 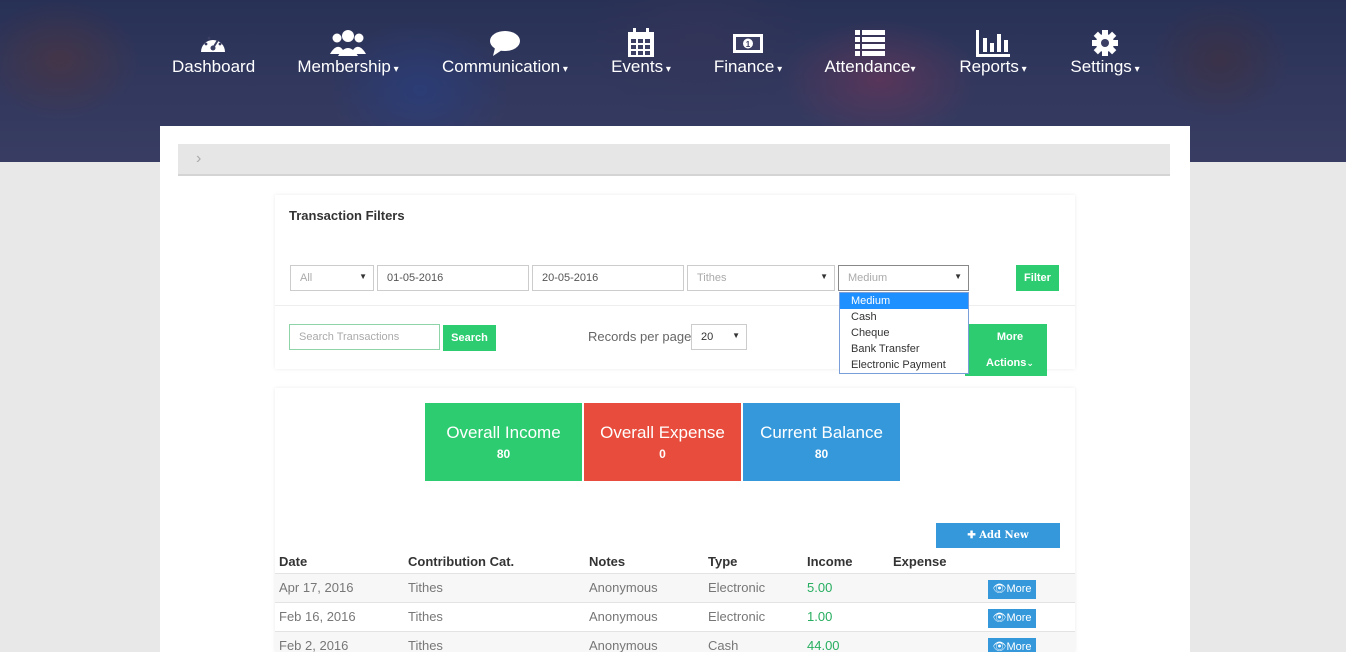 I want to click on nav-attendance: Attendance▾, so click(x=870, y=56).